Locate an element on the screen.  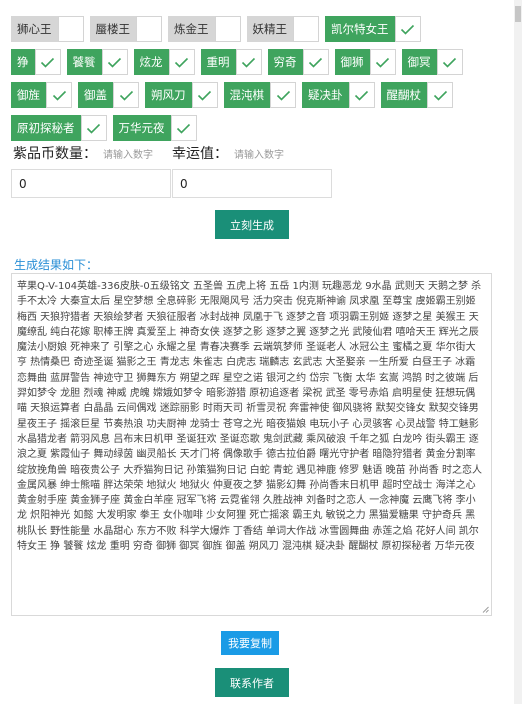
skin-tag: 御旌 is located at coordinates (41, 95).